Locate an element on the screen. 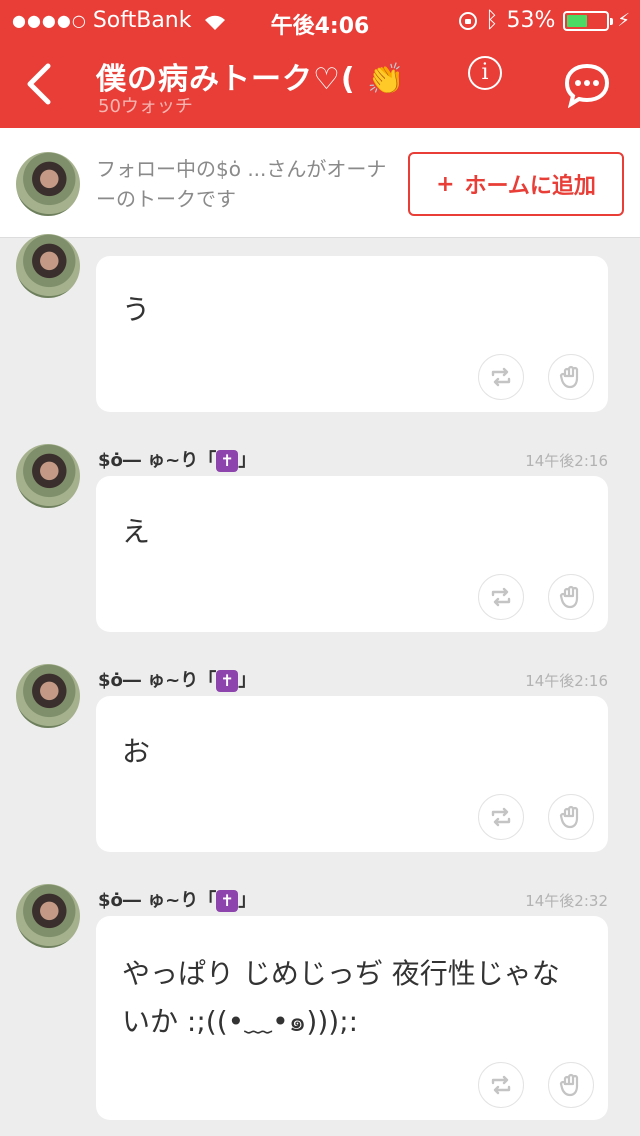 This screenshot has height=1136, width=640. message-text: え is located at coordinates (136, 531).